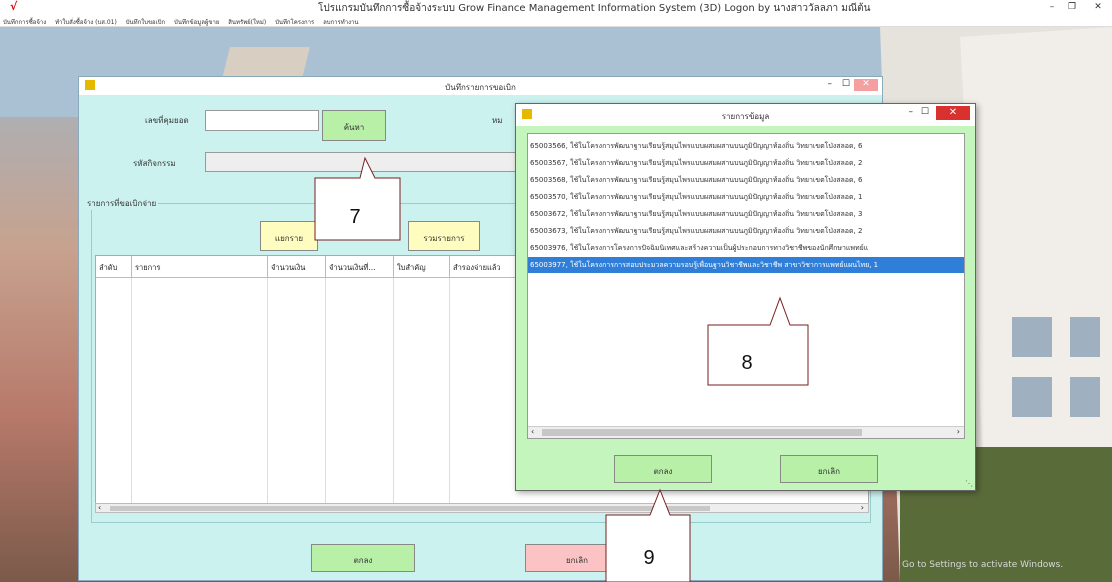 Image resolution: width=1112 pixels, height=582 pixels. Describe the element at coordinates (355, 217) in the screenshot. I see `callout-7: 7` at that location.